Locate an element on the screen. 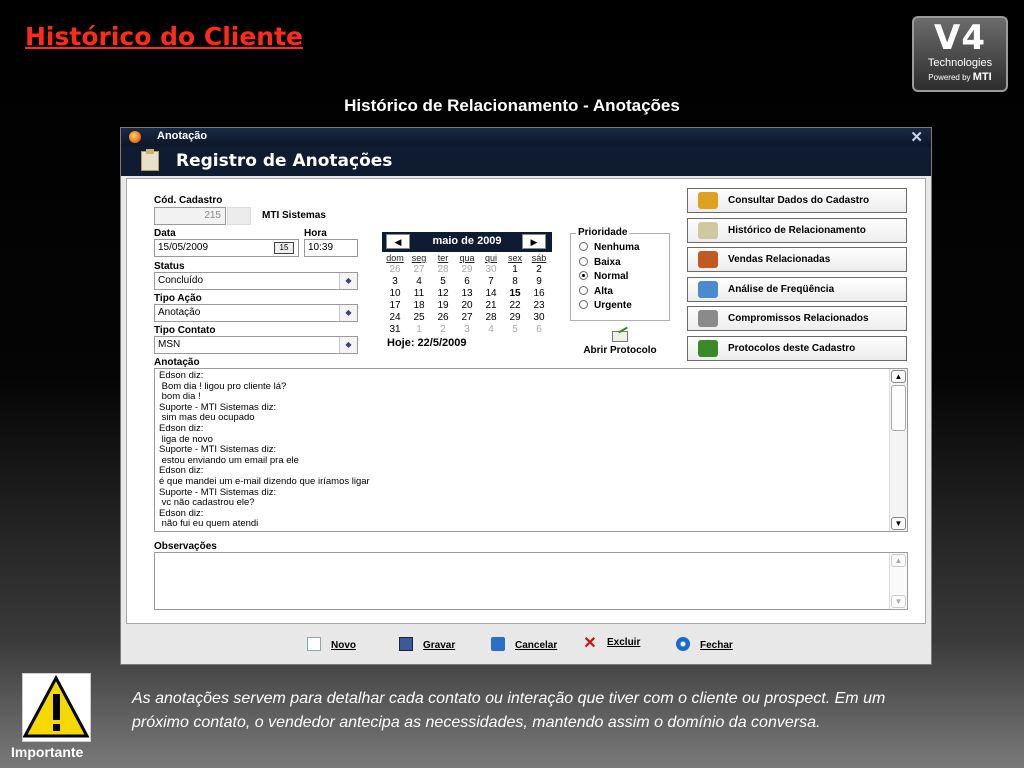 The width and height of the screenshot is (1024, 768). scroll-thumb is located at coordinates (898, 408).